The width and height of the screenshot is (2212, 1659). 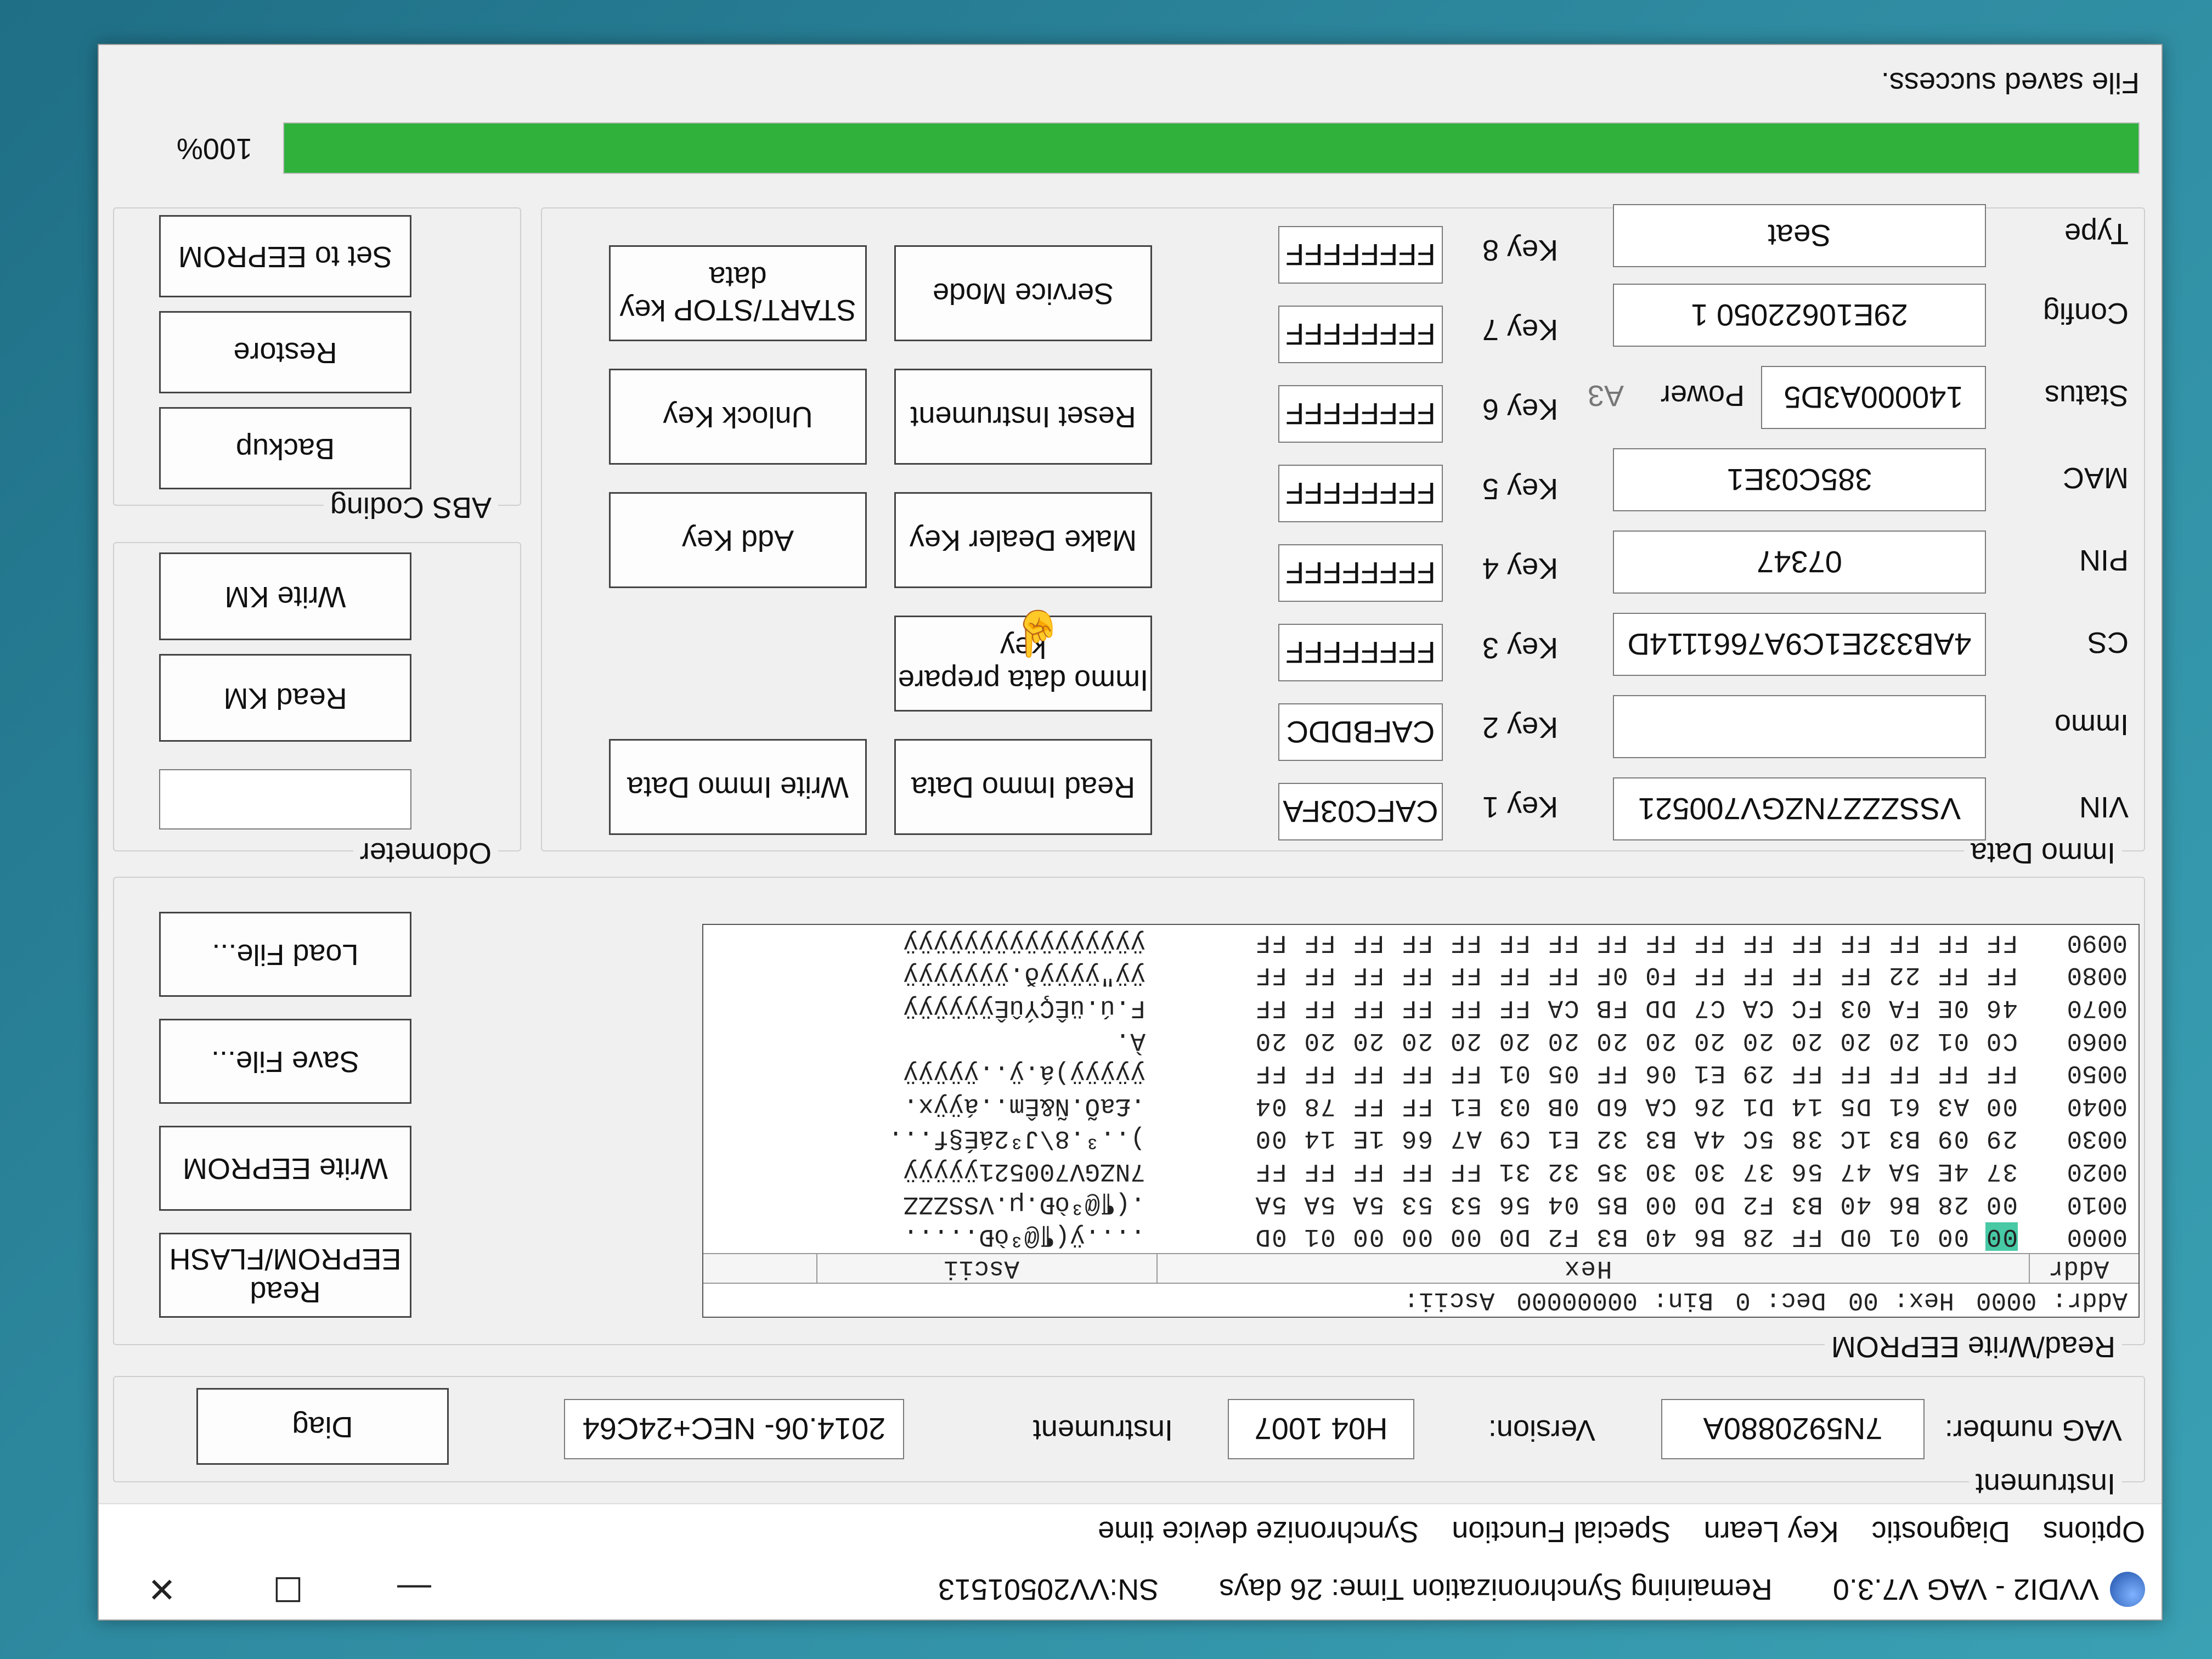 What do you see at coordinates (1048, 1589) in the screenshot?
I see `serial-number: SN:VV20501513` at bounding box center [1048, 1589].